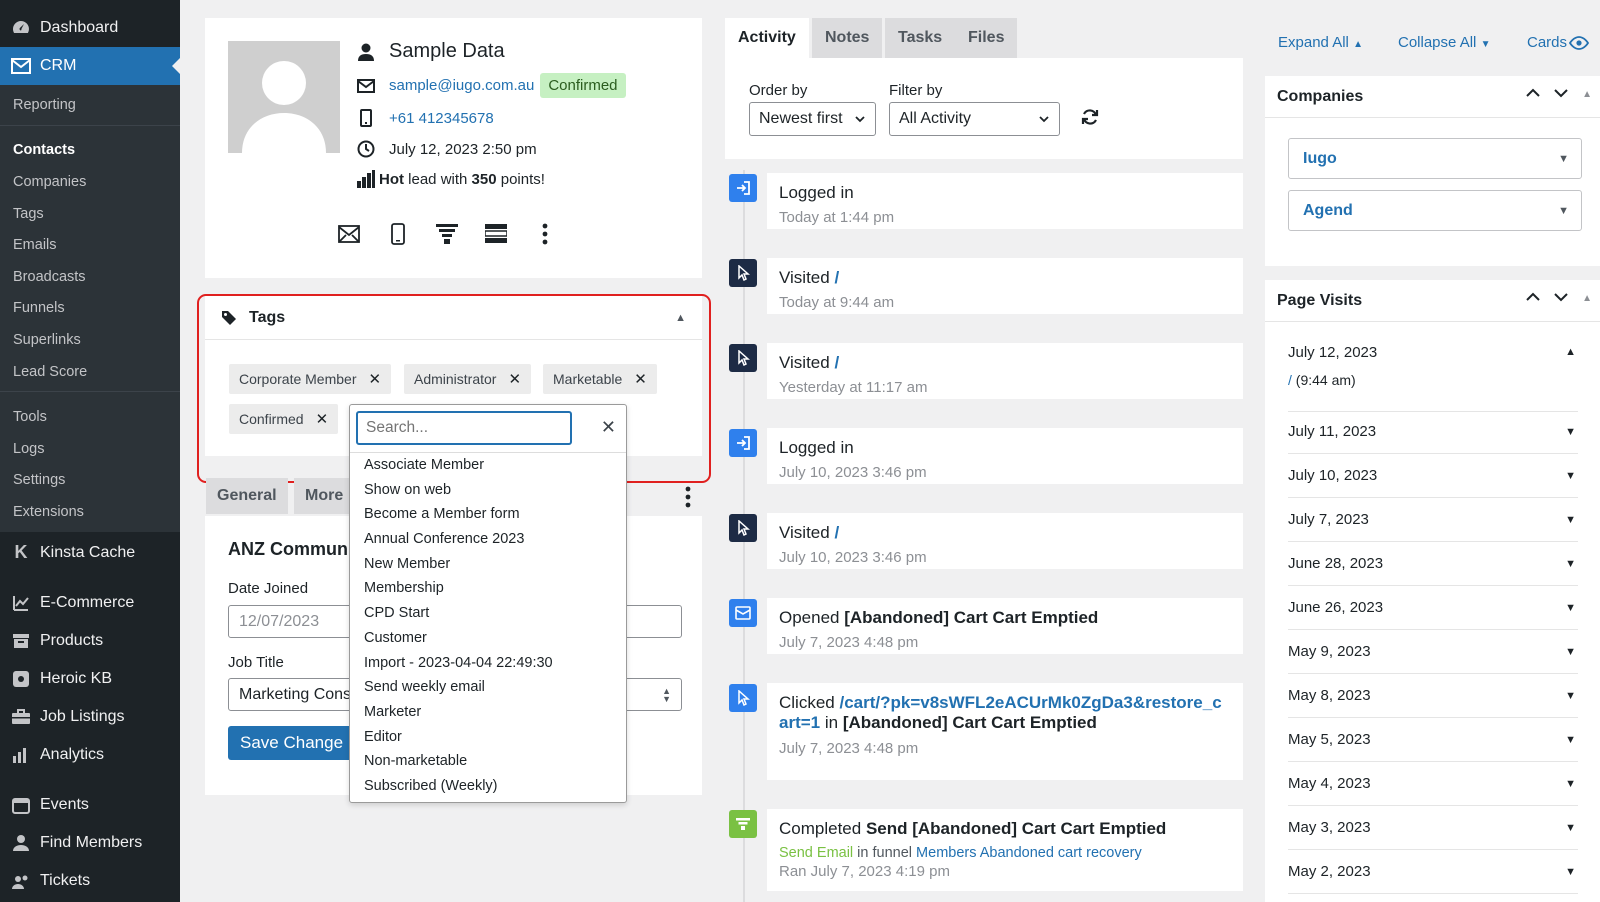 The image size is (1600, 902). I want to click on sidebar-item-find-members: Find Members, so click(90, 843).